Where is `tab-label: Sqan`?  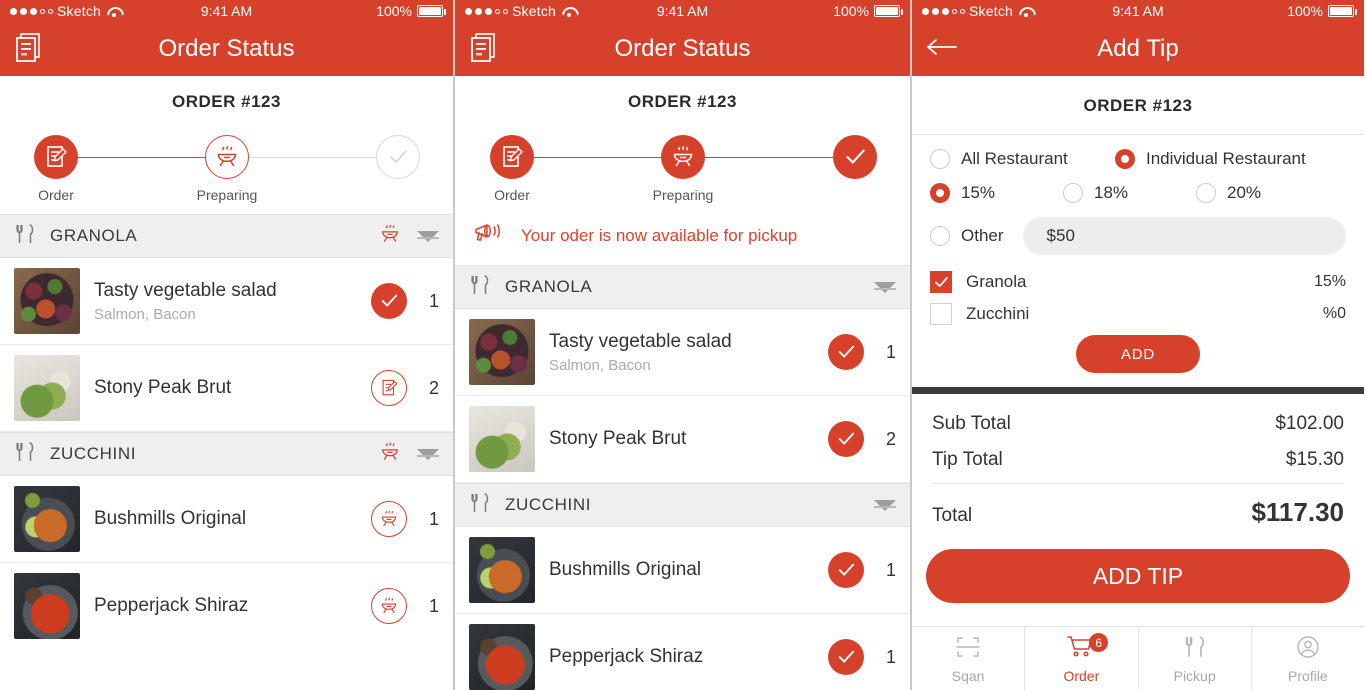 tab-label: Sqan is located at coordinates (968, 675).